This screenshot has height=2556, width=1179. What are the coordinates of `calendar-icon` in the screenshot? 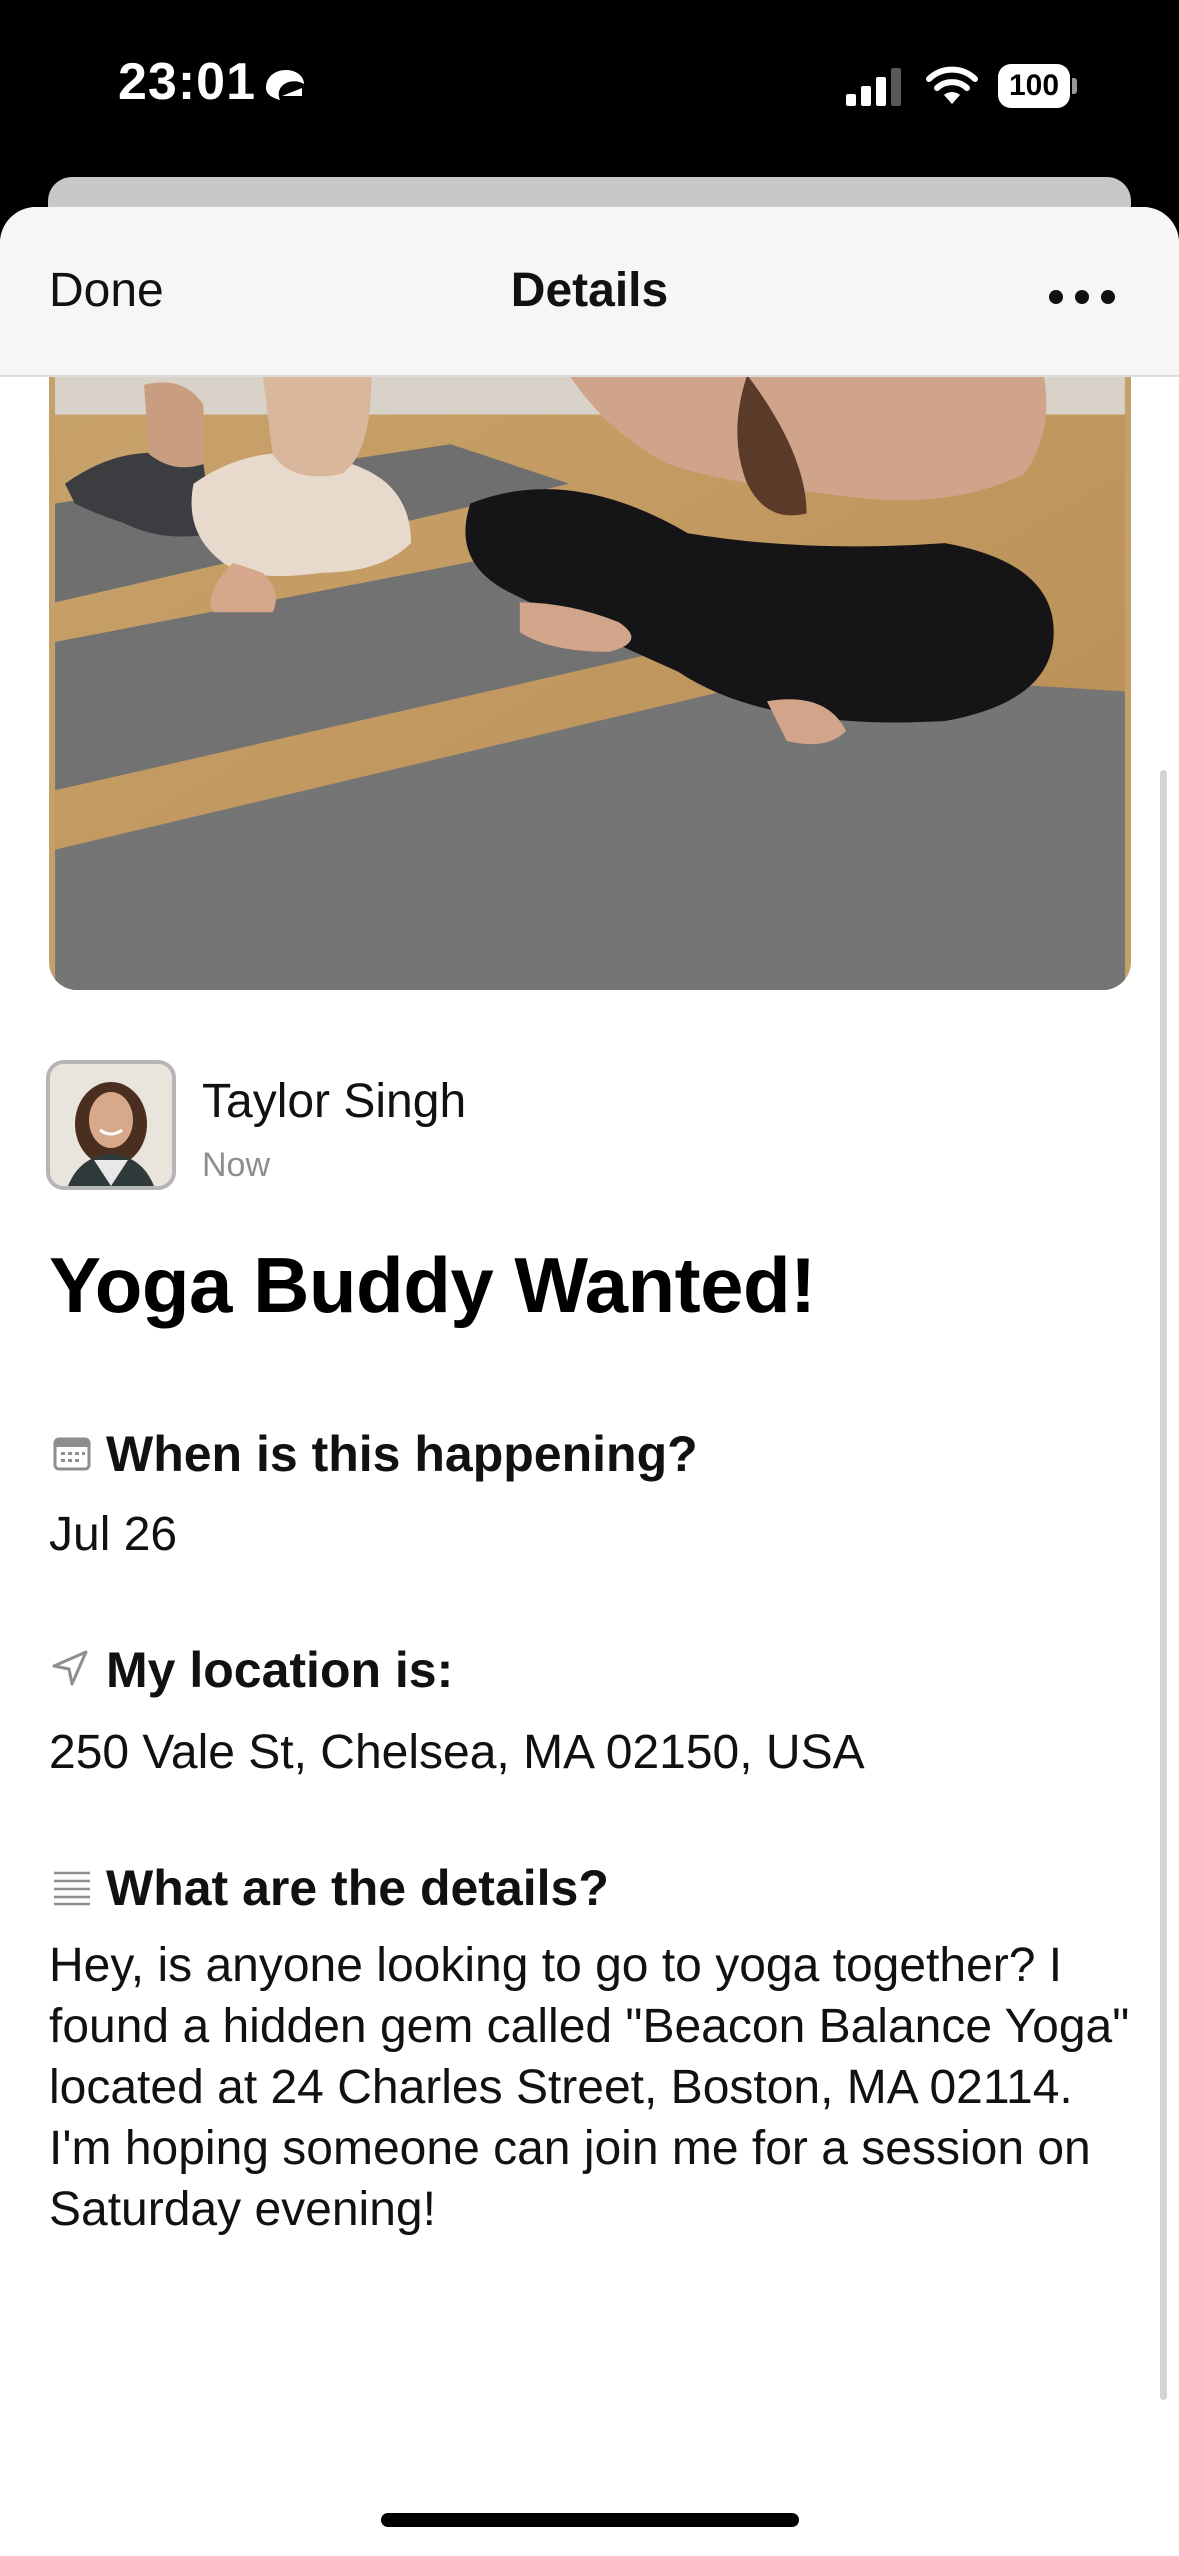 It's located at (72, 1454).